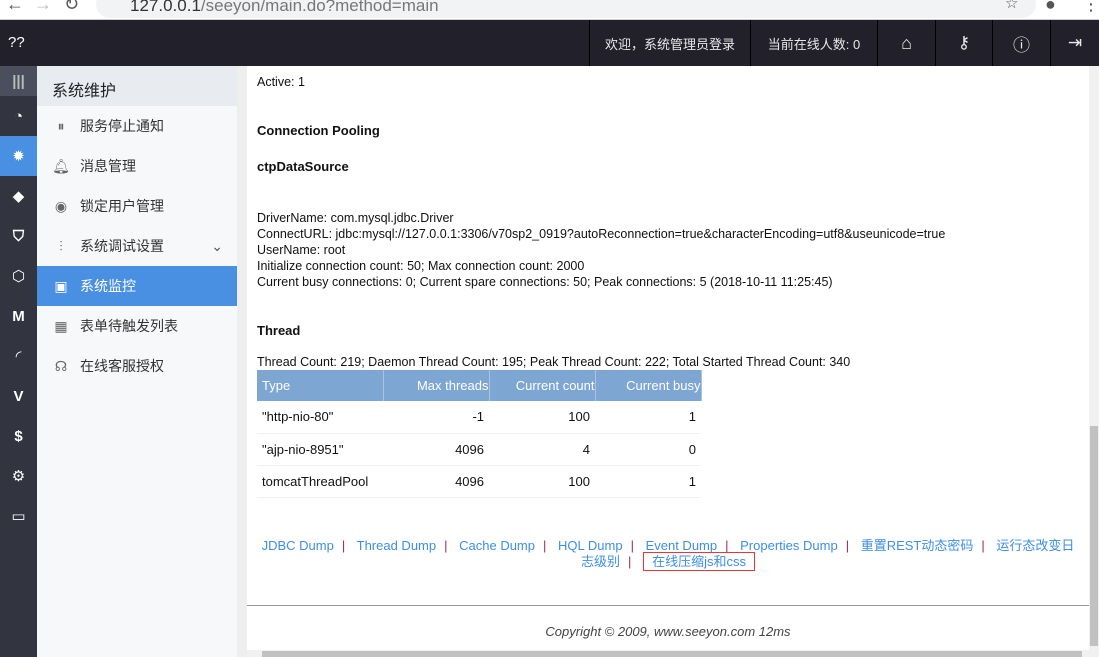  What do you see at coordinates (279, 330) in the screenshot?
I see `thread-title: Thread` at bounding box center [279, 330].